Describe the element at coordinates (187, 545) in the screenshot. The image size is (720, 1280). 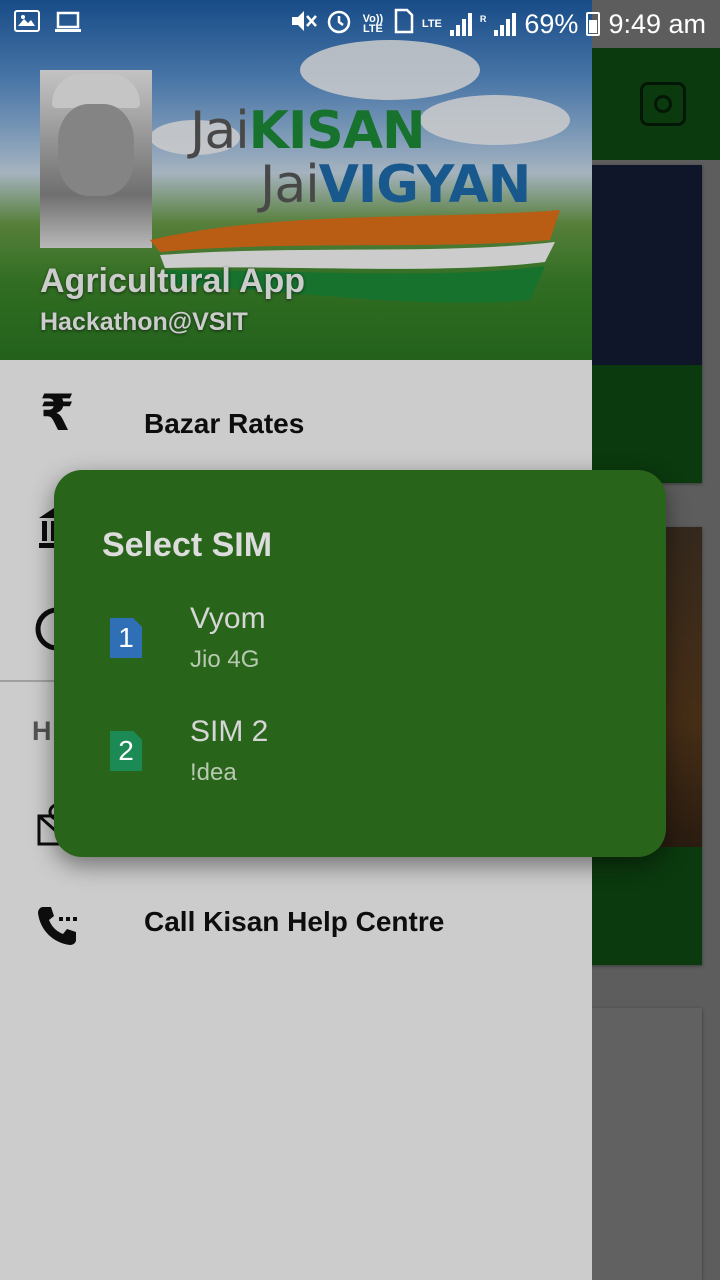
I see `dialog-title: Select SIM` at that location.